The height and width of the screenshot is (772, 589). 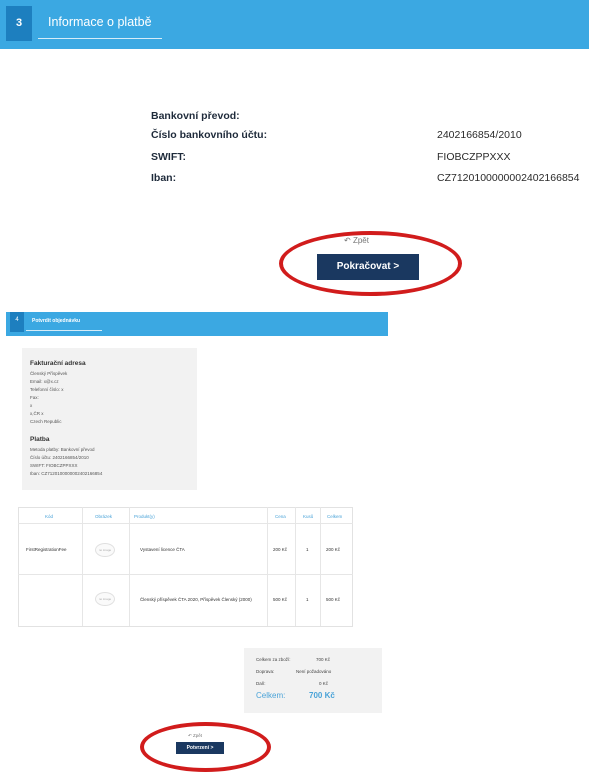 I want to click on grand-total-label: Celkem:, so click(x=271, y=695).